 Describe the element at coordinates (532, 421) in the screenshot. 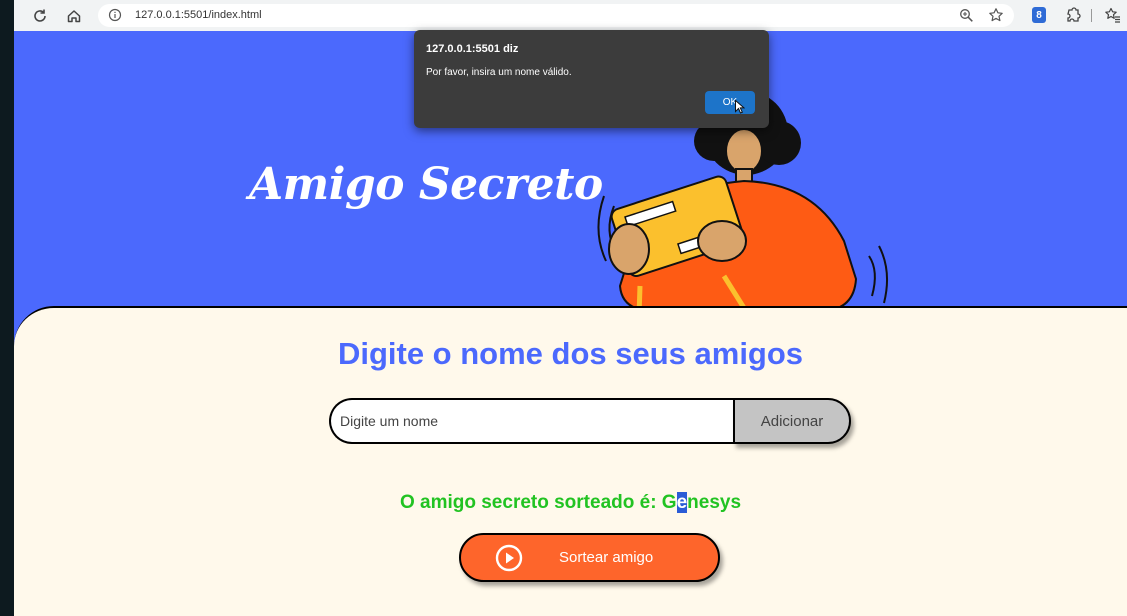

I see `friend-name-input` at that location.